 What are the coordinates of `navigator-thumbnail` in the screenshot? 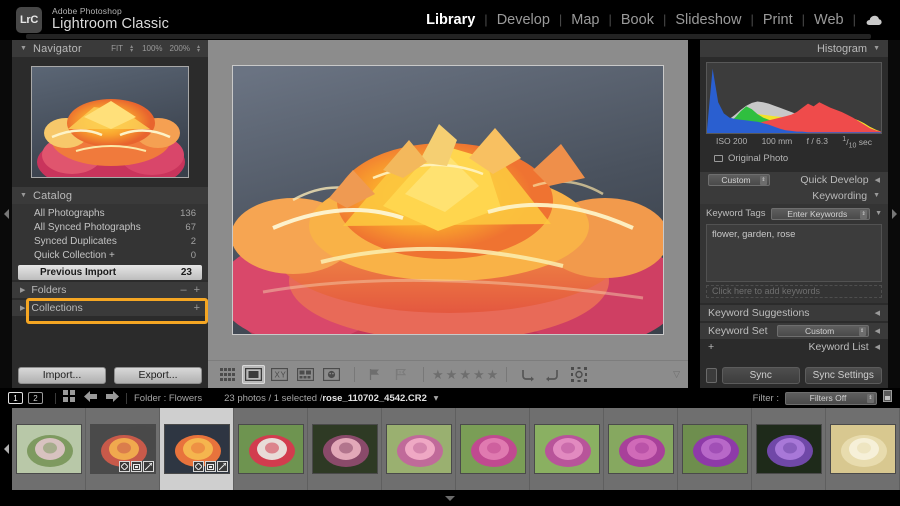 It's located at (110, 122).